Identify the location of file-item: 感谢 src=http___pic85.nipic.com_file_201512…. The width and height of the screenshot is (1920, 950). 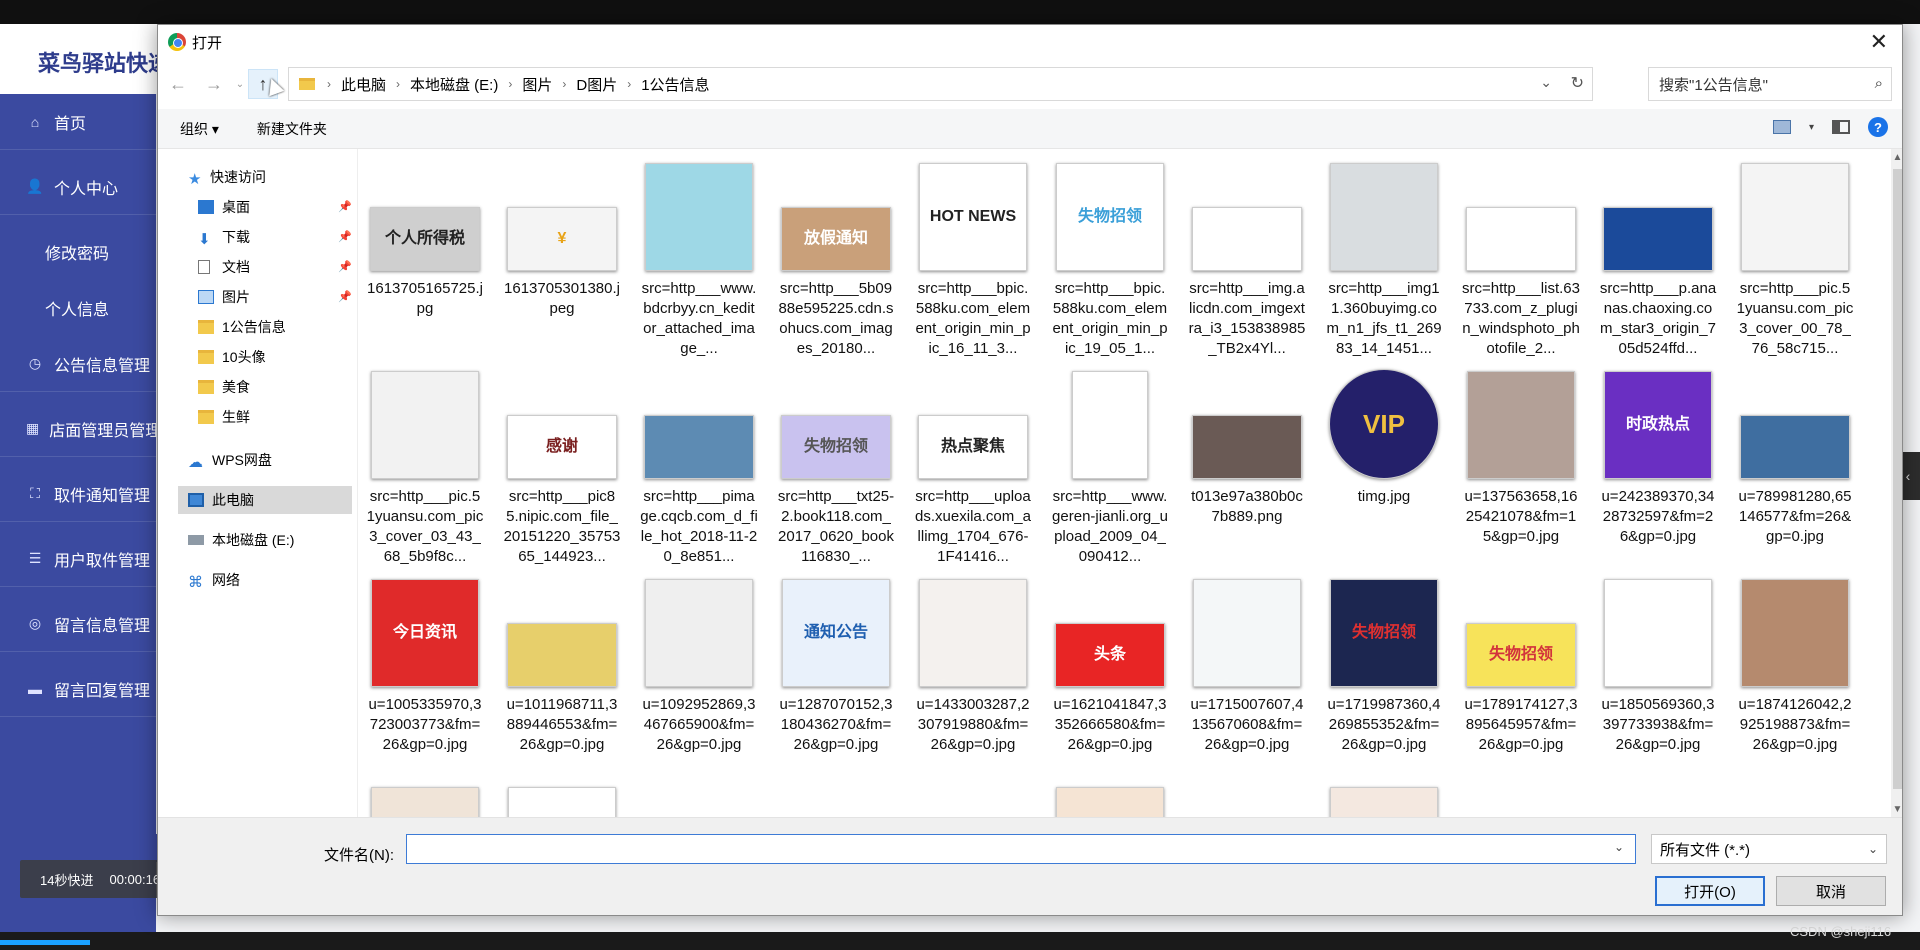
(562, 467).